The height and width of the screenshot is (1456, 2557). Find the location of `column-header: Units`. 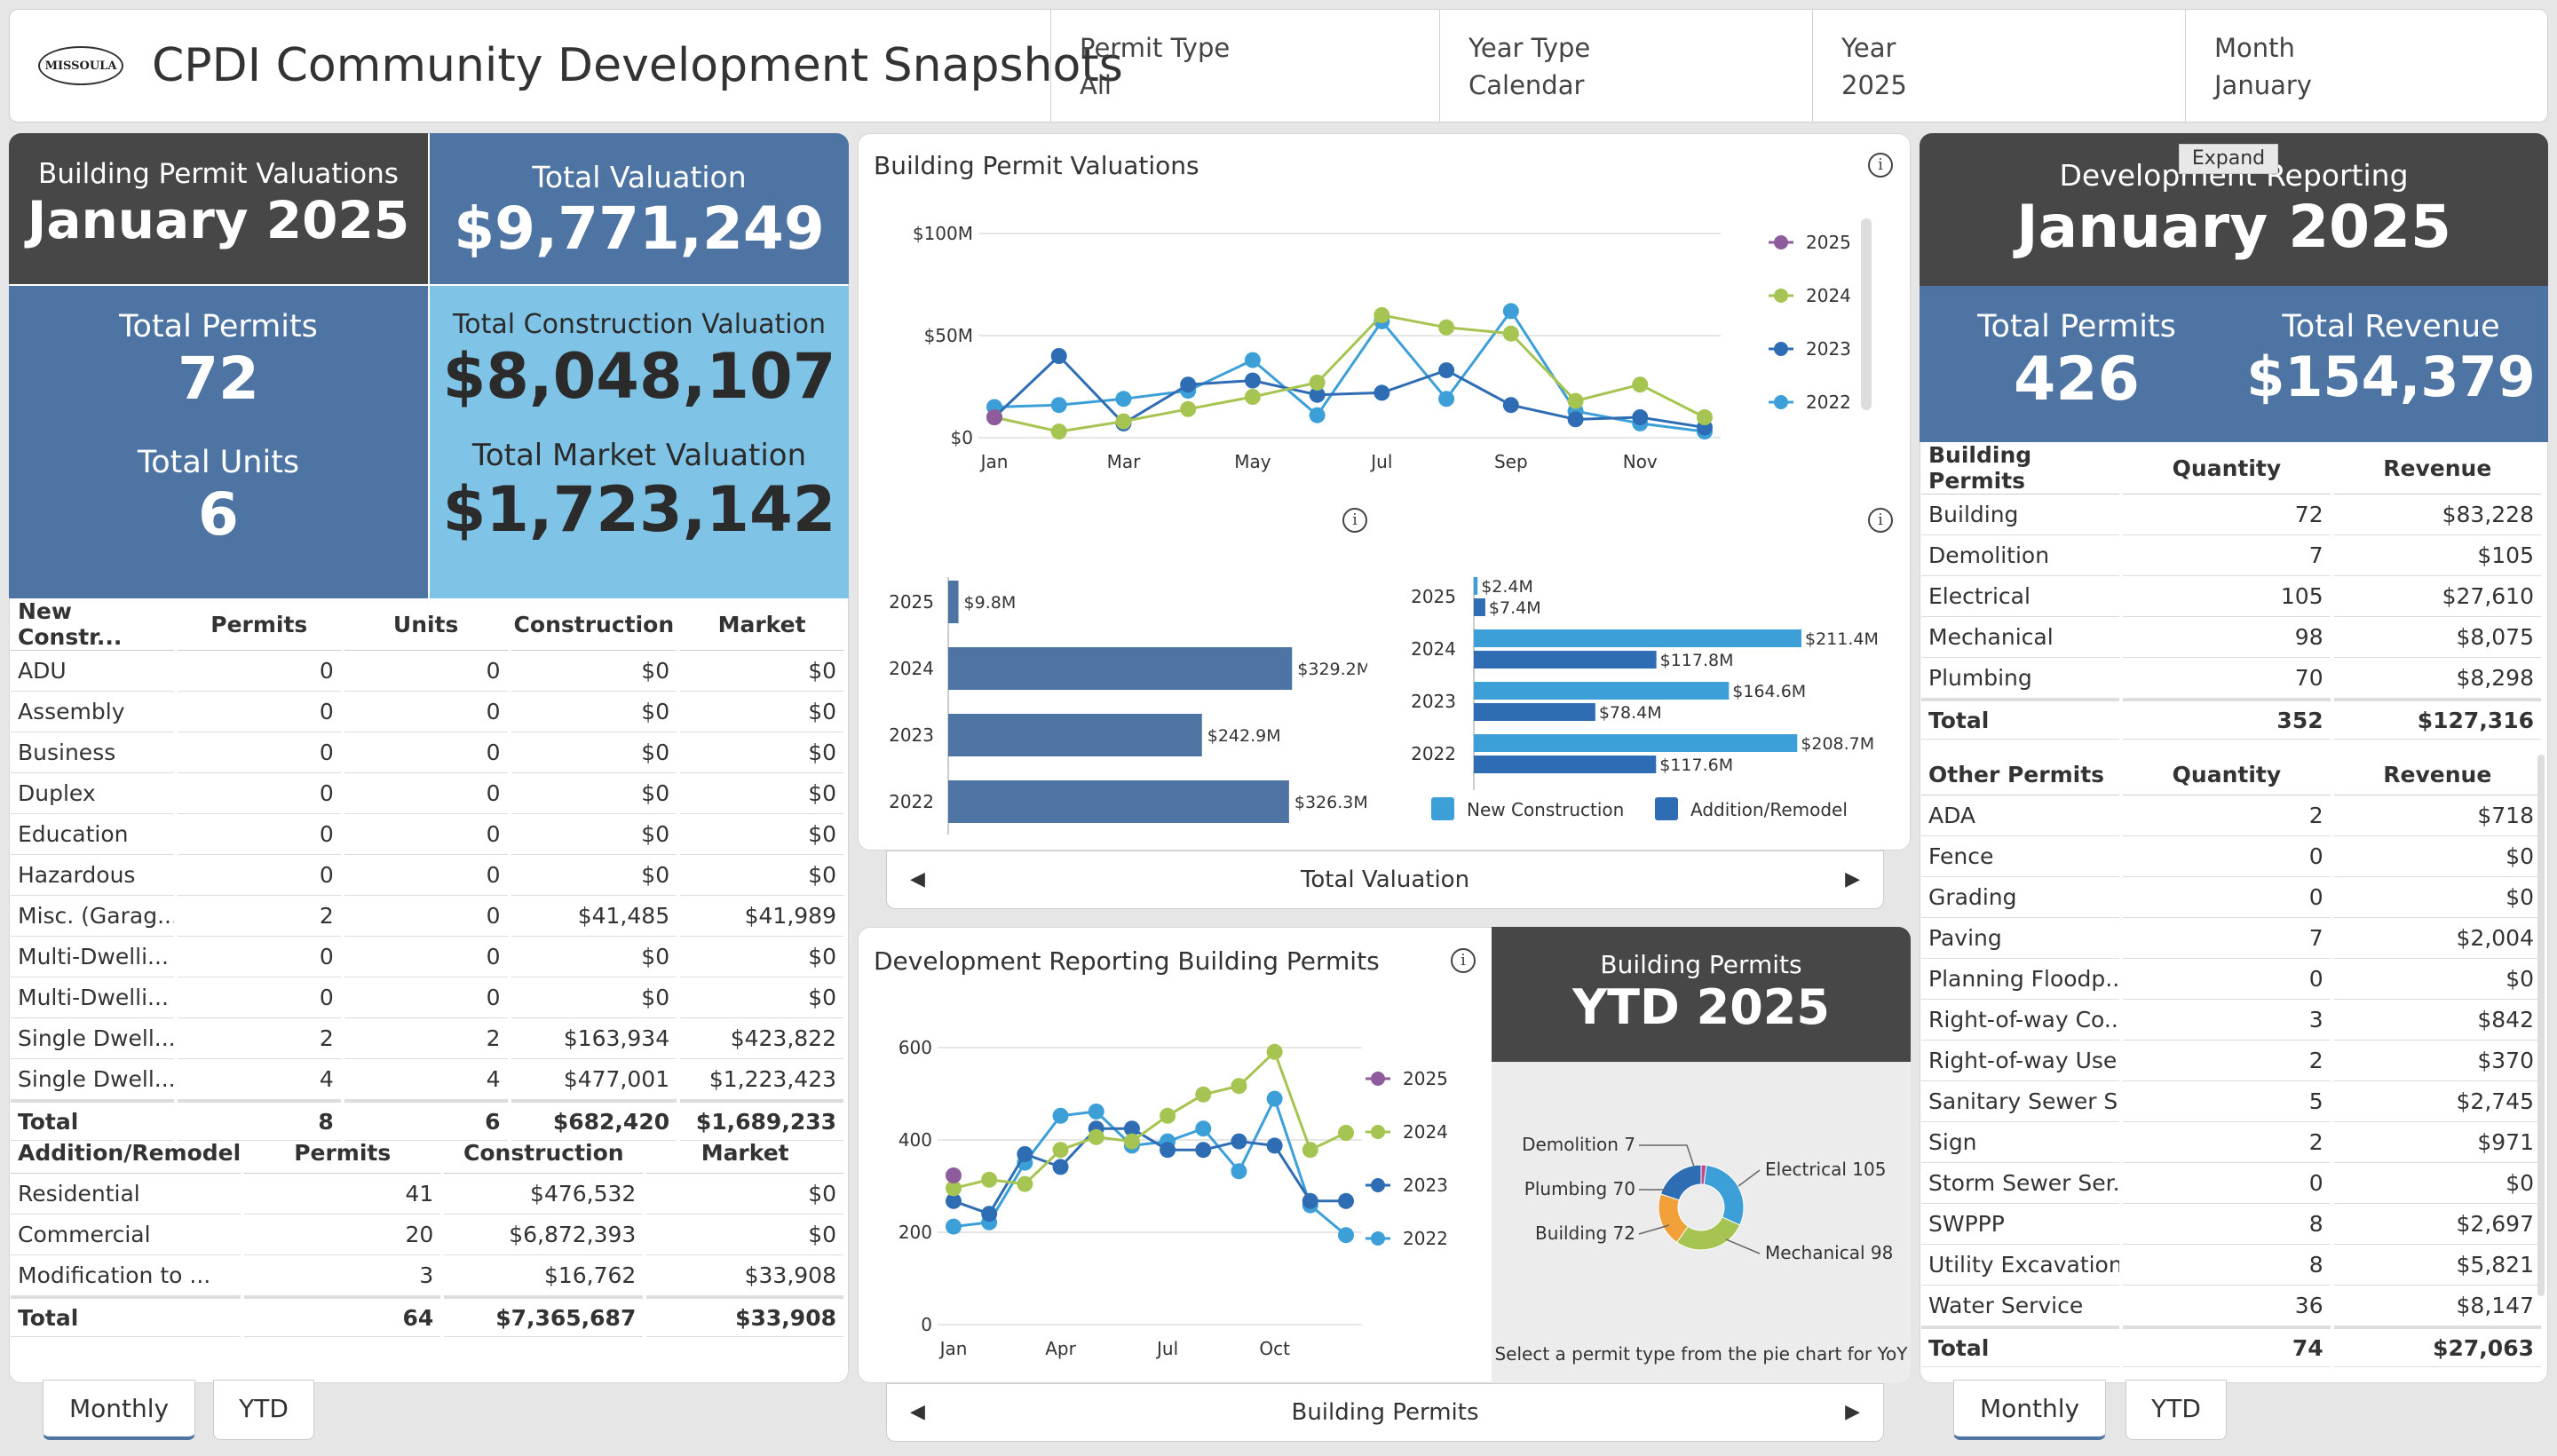

column-header: Units is located at coordinates (426, 624).